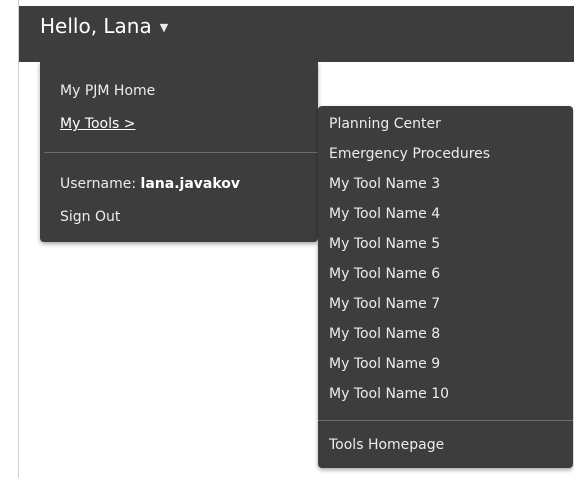 The width and height of the screenshot is (574, 478). What do you see at coordinates (386, 445) in the screenshot?
I see `tool-item-tools-homepage: Tools Homepage` at bounding box center [386, 445].